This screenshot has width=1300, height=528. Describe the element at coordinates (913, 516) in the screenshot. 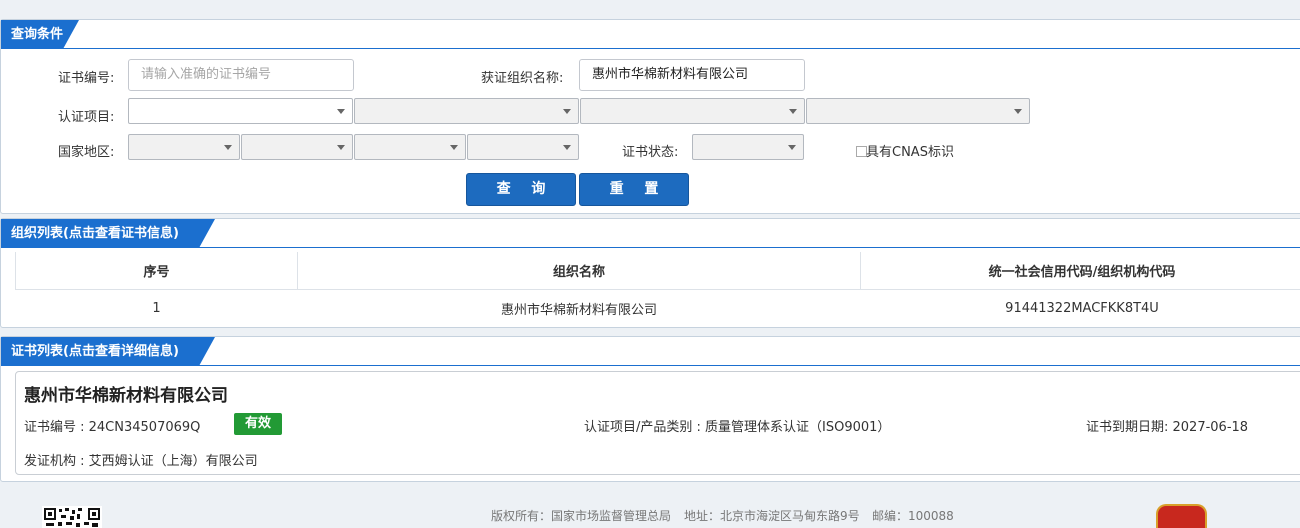

I see `footer-postcode: 邮编：100088` at that location.